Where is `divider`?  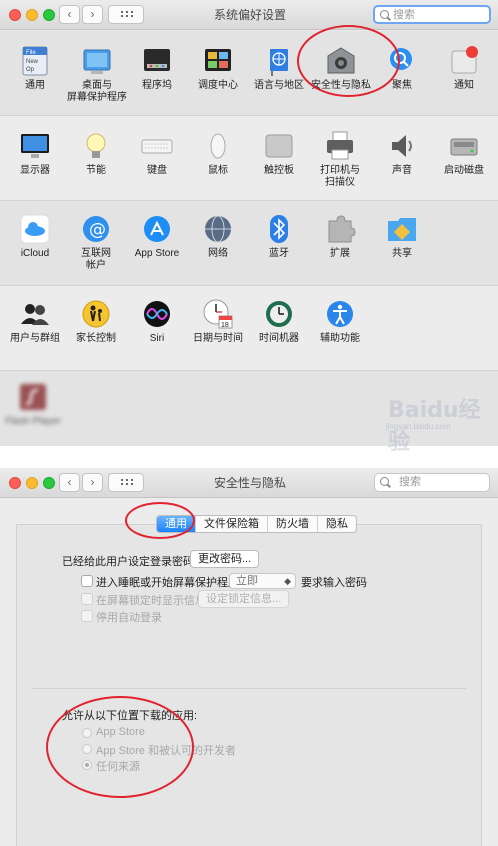
divider is located at coordinates (249, 688).